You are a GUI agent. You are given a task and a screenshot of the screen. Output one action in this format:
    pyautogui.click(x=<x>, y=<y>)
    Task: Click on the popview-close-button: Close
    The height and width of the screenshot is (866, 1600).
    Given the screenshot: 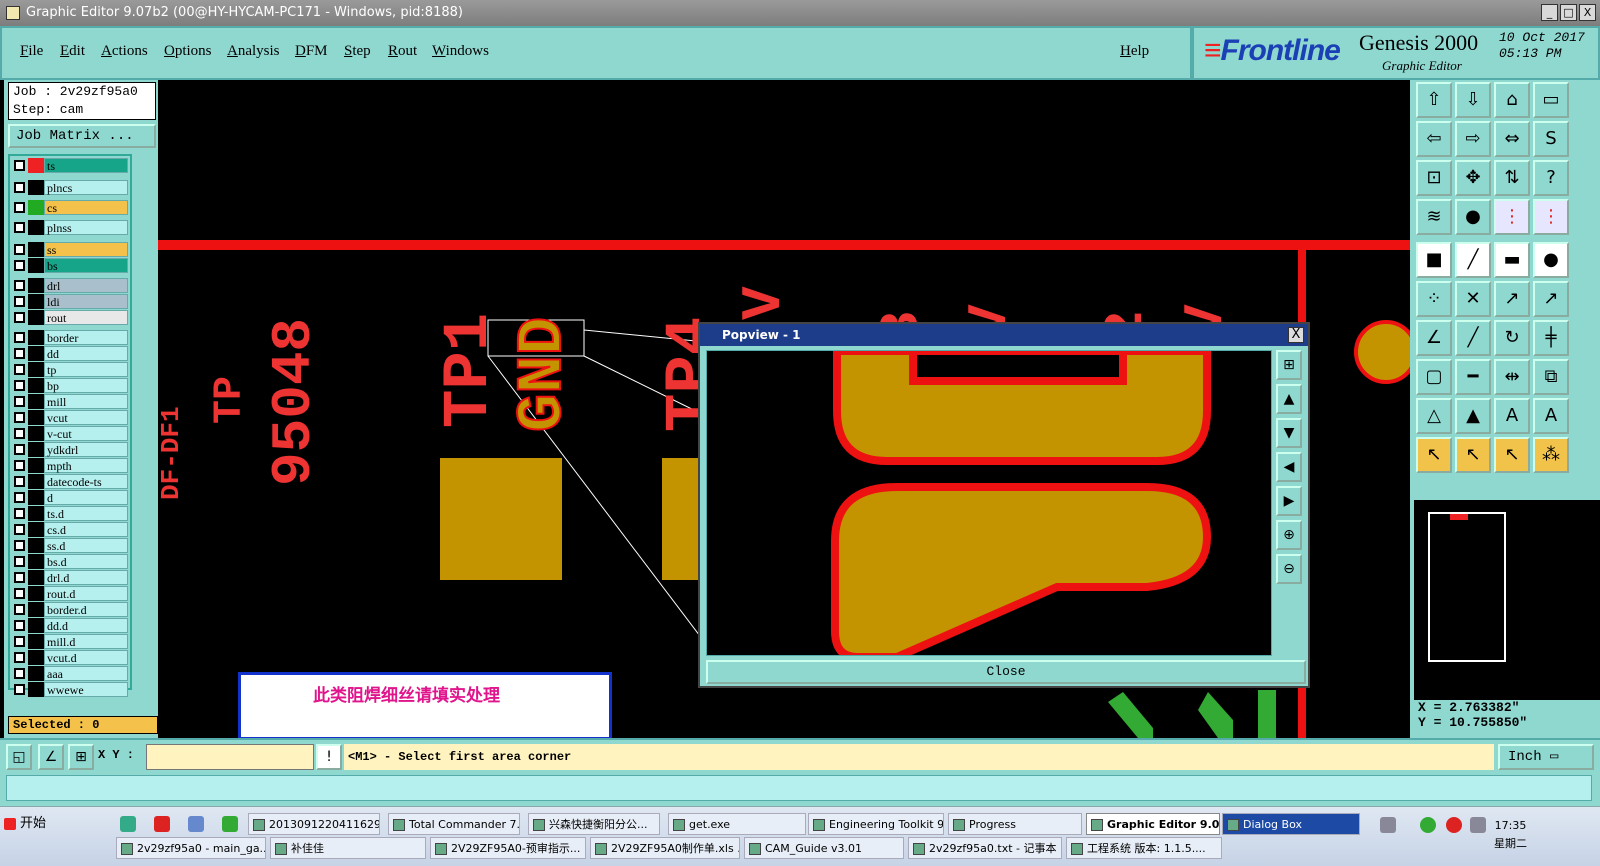 What is the action you would take?
    pyautogui.click(x=1006, y=672)
    